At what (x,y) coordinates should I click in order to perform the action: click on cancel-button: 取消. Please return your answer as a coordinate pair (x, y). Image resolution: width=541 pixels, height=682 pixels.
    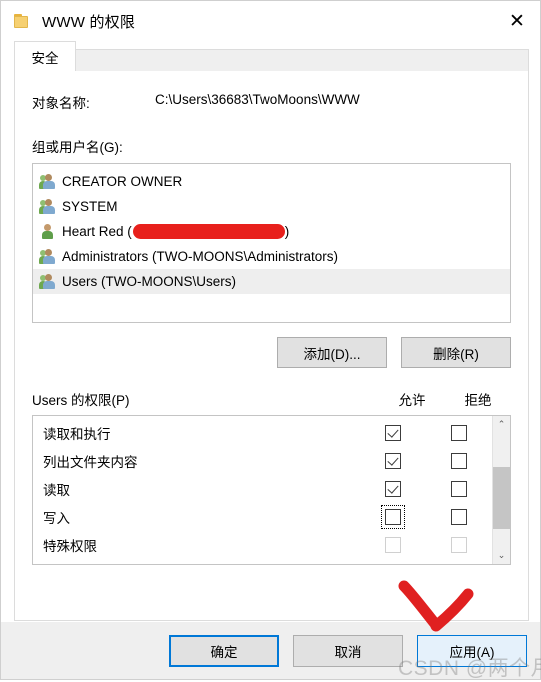
    Looking at the image, I should click on (348, 650).